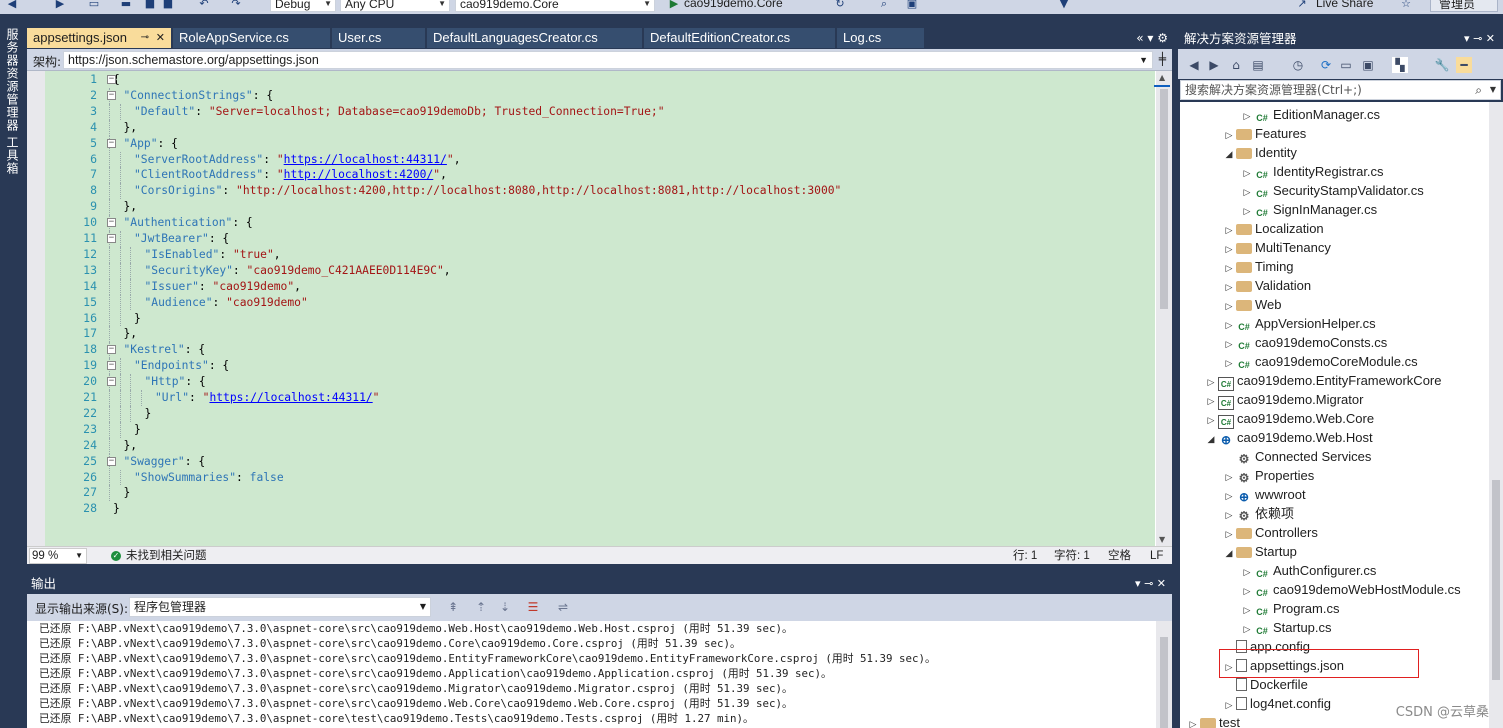 This screenshot has width=1503, height=728. What do you see at coordinates (1288, 437) in the screenshot?
I see `tree-node: ◢ ⊕ cao919demo.Web.Host` at bounding box center [1288, 437].